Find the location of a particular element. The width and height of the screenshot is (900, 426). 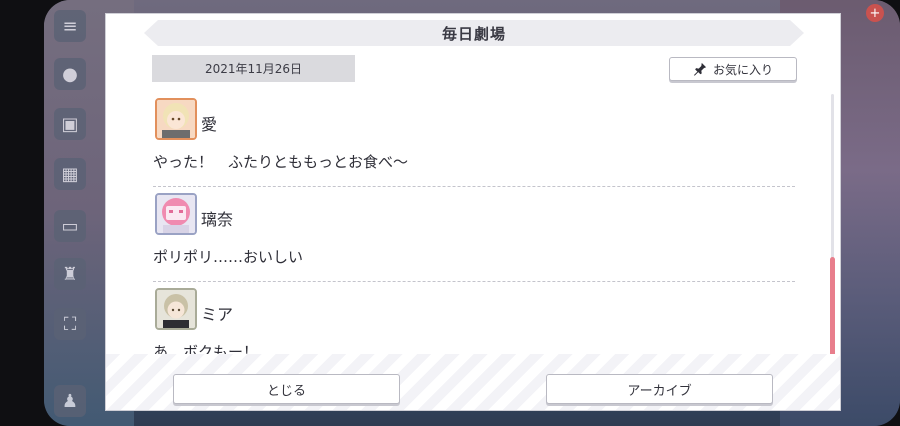

message-text: ポリポリ……おいしい is located at coordinates (228, 257).